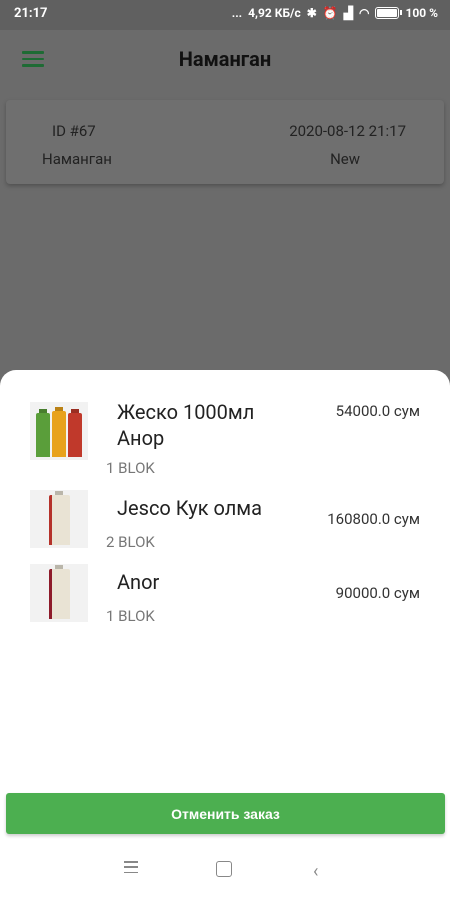 The image size is (450, 900). I want to click on app-bar: Наманган, so click(225, 62).